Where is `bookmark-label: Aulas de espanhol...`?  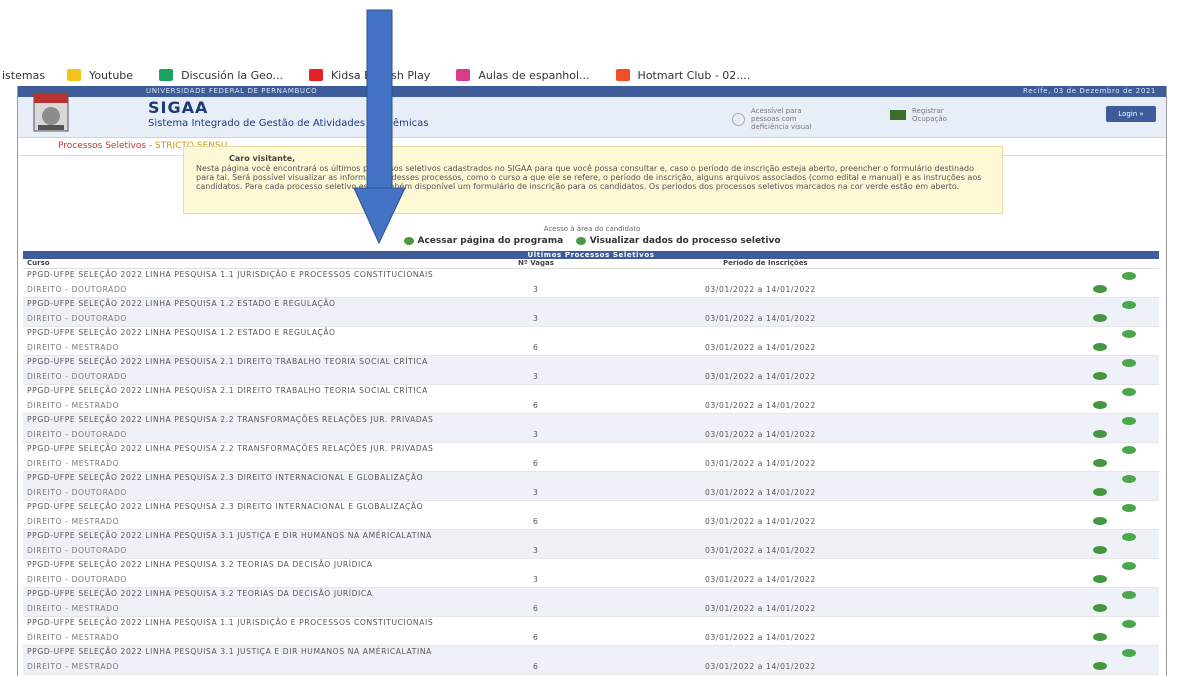 bookmark-label: Aulas de espanhol... is located at coordinates (534, 75).